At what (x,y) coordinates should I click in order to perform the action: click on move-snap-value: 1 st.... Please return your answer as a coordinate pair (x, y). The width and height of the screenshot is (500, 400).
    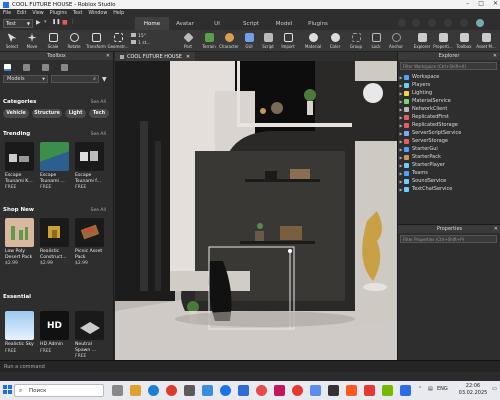
    Looking at the image, I should click on (144, 43).